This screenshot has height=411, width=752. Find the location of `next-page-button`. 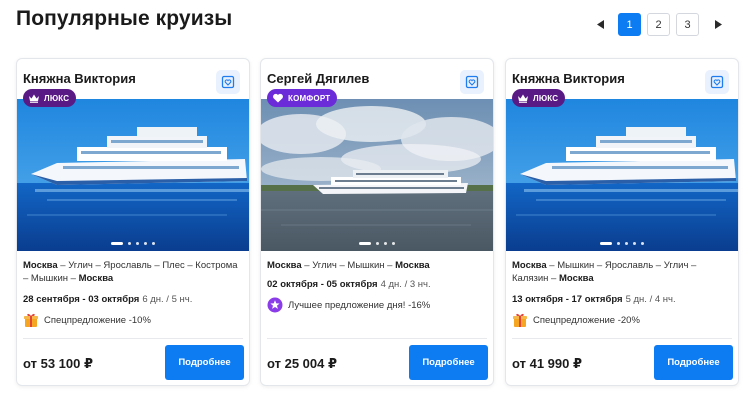

next-page-button is located at coordinates (718, 25).